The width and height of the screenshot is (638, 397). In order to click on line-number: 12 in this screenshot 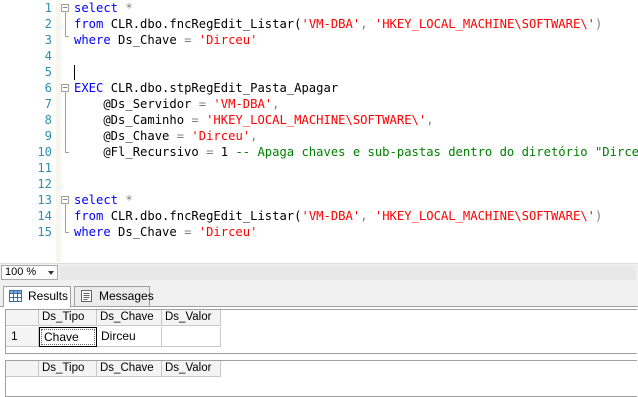, I will do `click(44, 184)`.